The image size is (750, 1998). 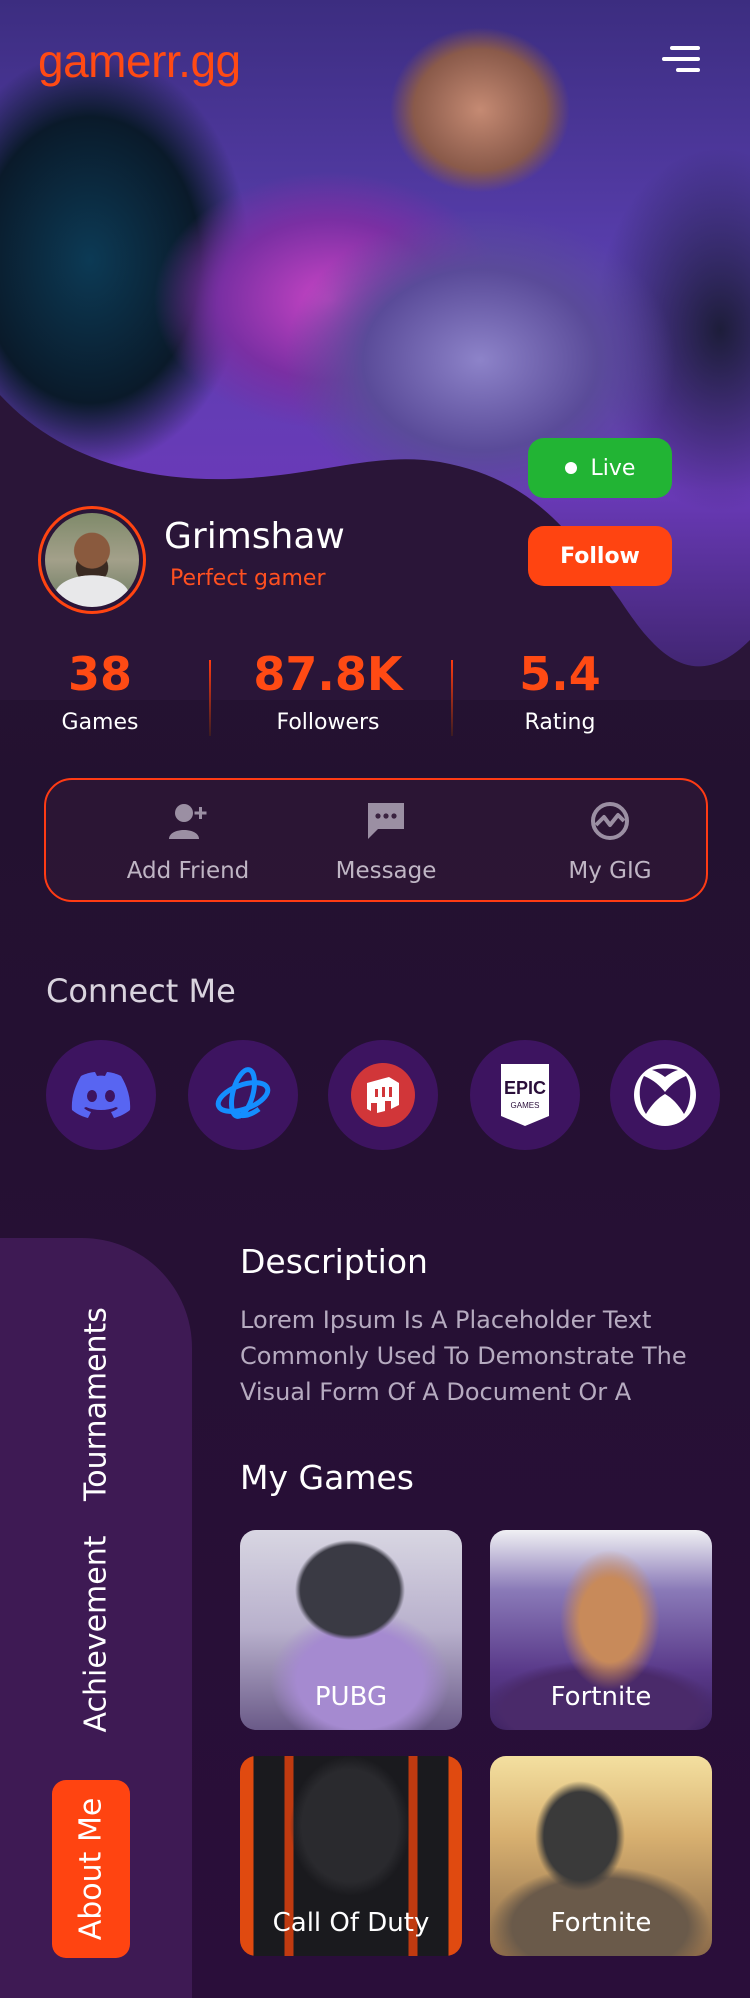 What do you see at coordinates (96, 1404) in the screenshot?
I see `tab-tournaments: Tournaments` at bounding box center [96, 1404].